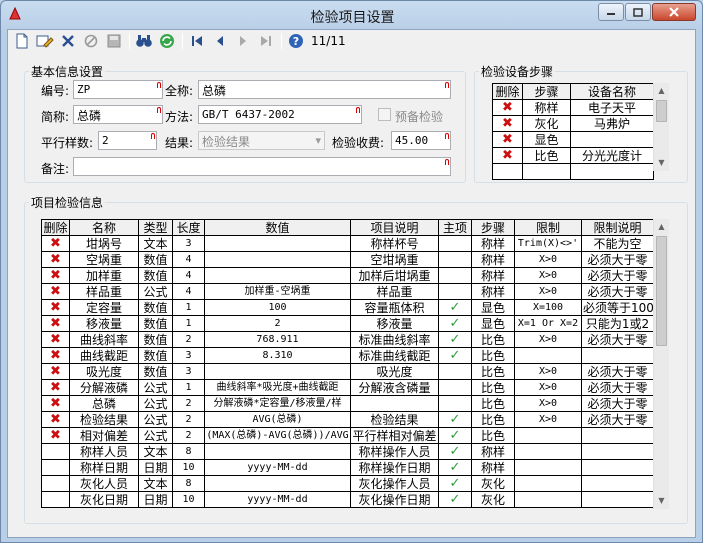 Image resolution: width=703 pixels, height=543 pixels. Describe the element at coordinates (167, 41) in the screenshot. I see `refresh-button` at that location.